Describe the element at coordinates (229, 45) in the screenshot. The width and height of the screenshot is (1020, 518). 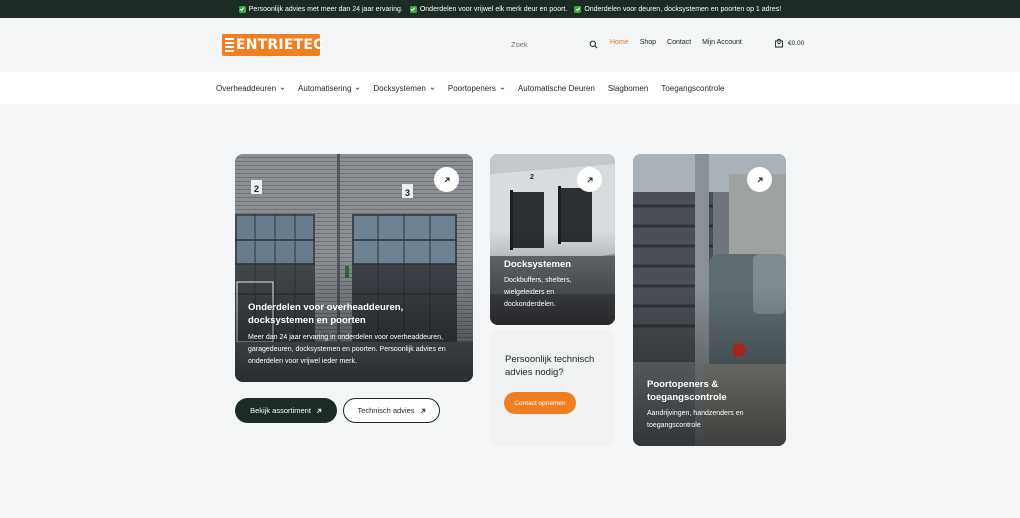
I see `logo-mark-icon` at that location.